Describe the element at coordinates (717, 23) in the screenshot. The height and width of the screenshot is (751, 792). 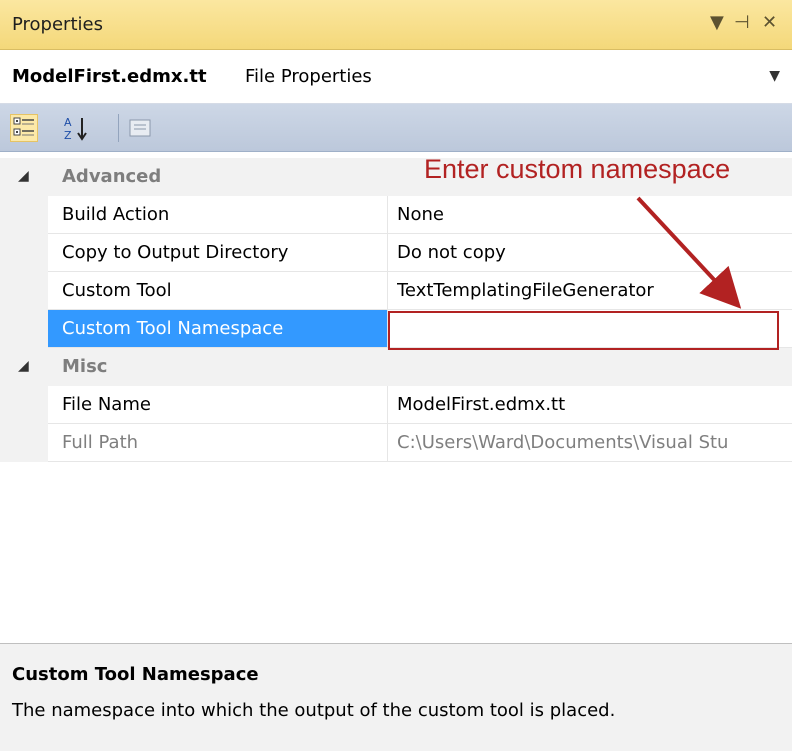
I see `window-position-dropdown-icon: ▼` at that location.